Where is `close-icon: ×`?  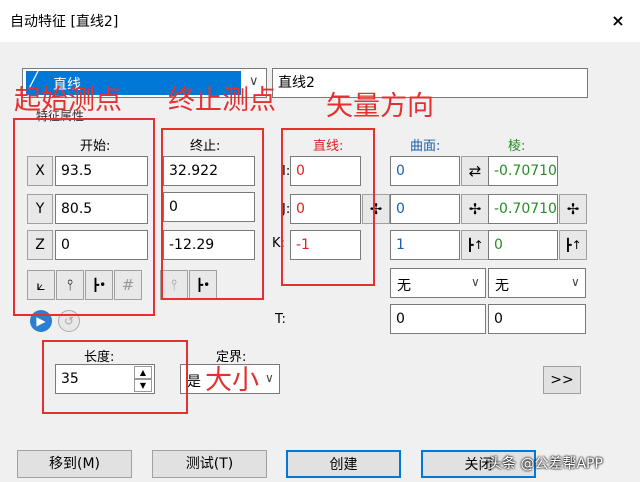 close-icon: × is located at coordinates (618, 21).